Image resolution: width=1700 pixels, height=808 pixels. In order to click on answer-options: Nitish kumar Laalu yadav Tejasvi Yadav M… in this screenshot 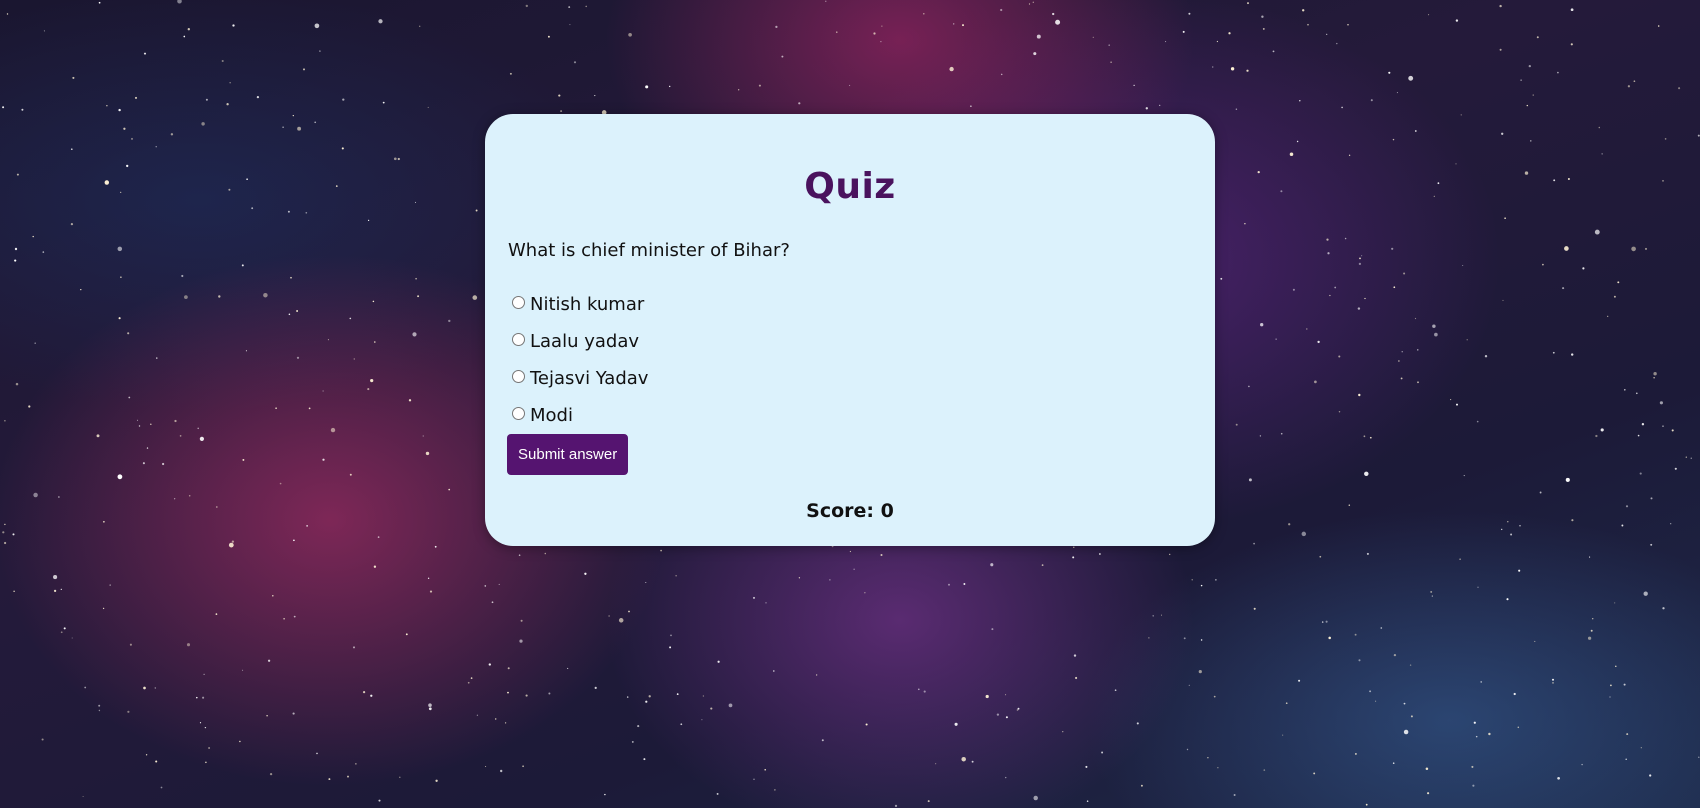, I will do `click(580, 360)`.